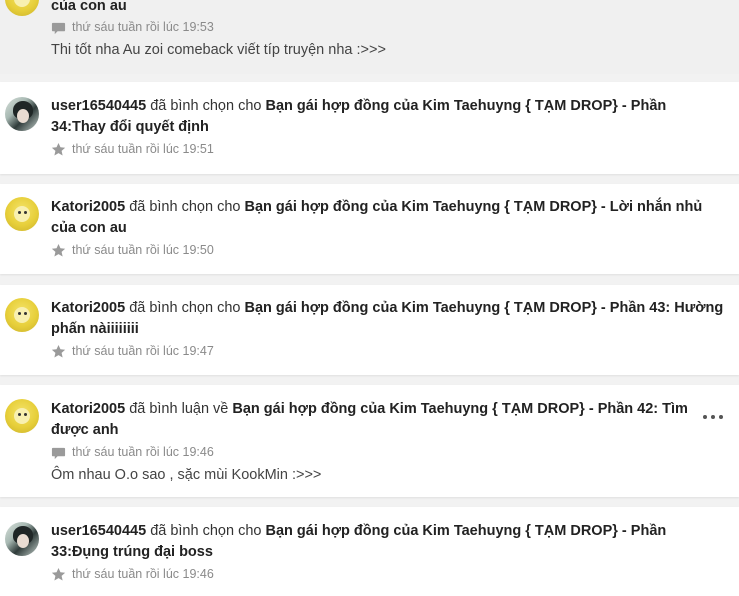 The image size is (739, 596). What do you see at coordinates (713, 417) in the screenshot?
I see `more-options-icon` at bounding box center [713, 417].